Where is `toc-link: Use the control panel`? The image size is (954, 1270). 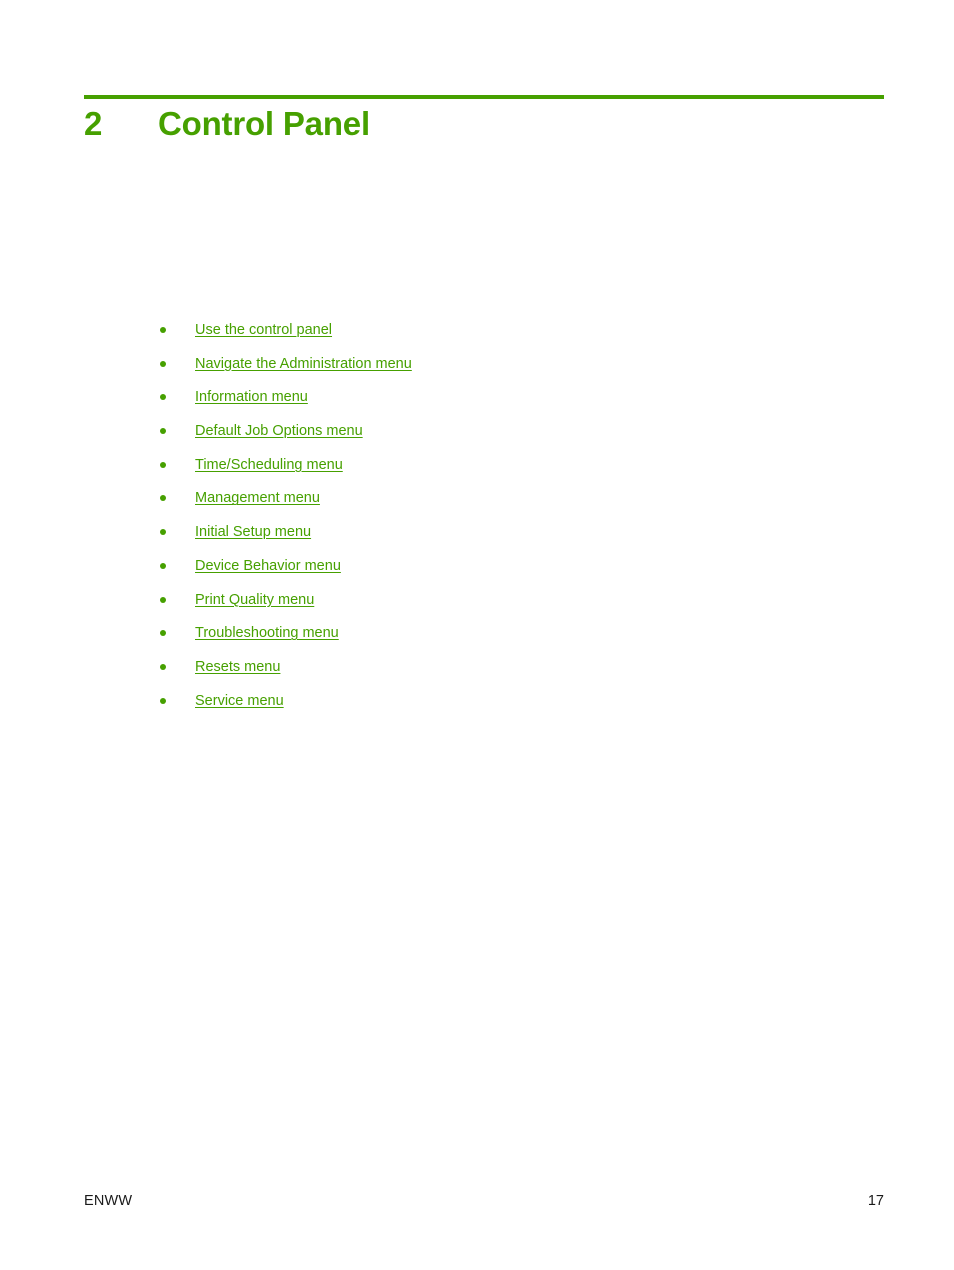
toc-link: Use the control panel is located at coordinates (263, 330).